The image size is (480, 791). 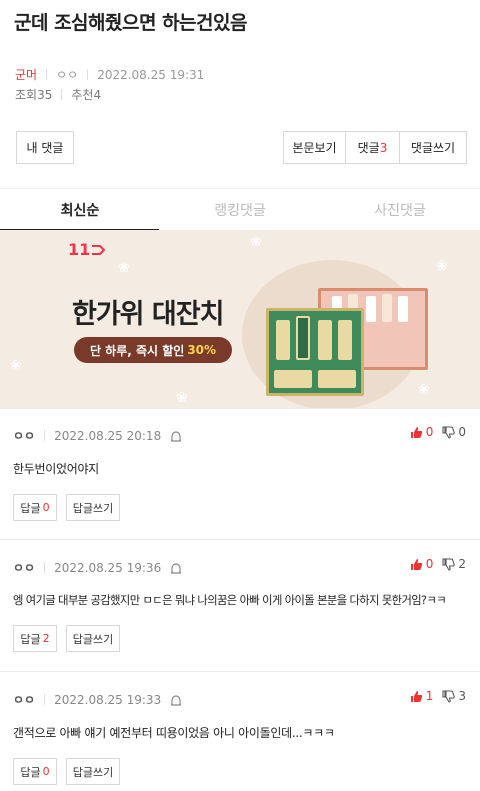 I want to click on comment-date: 2022.08.25 19:36, so click(x=108, y=567).